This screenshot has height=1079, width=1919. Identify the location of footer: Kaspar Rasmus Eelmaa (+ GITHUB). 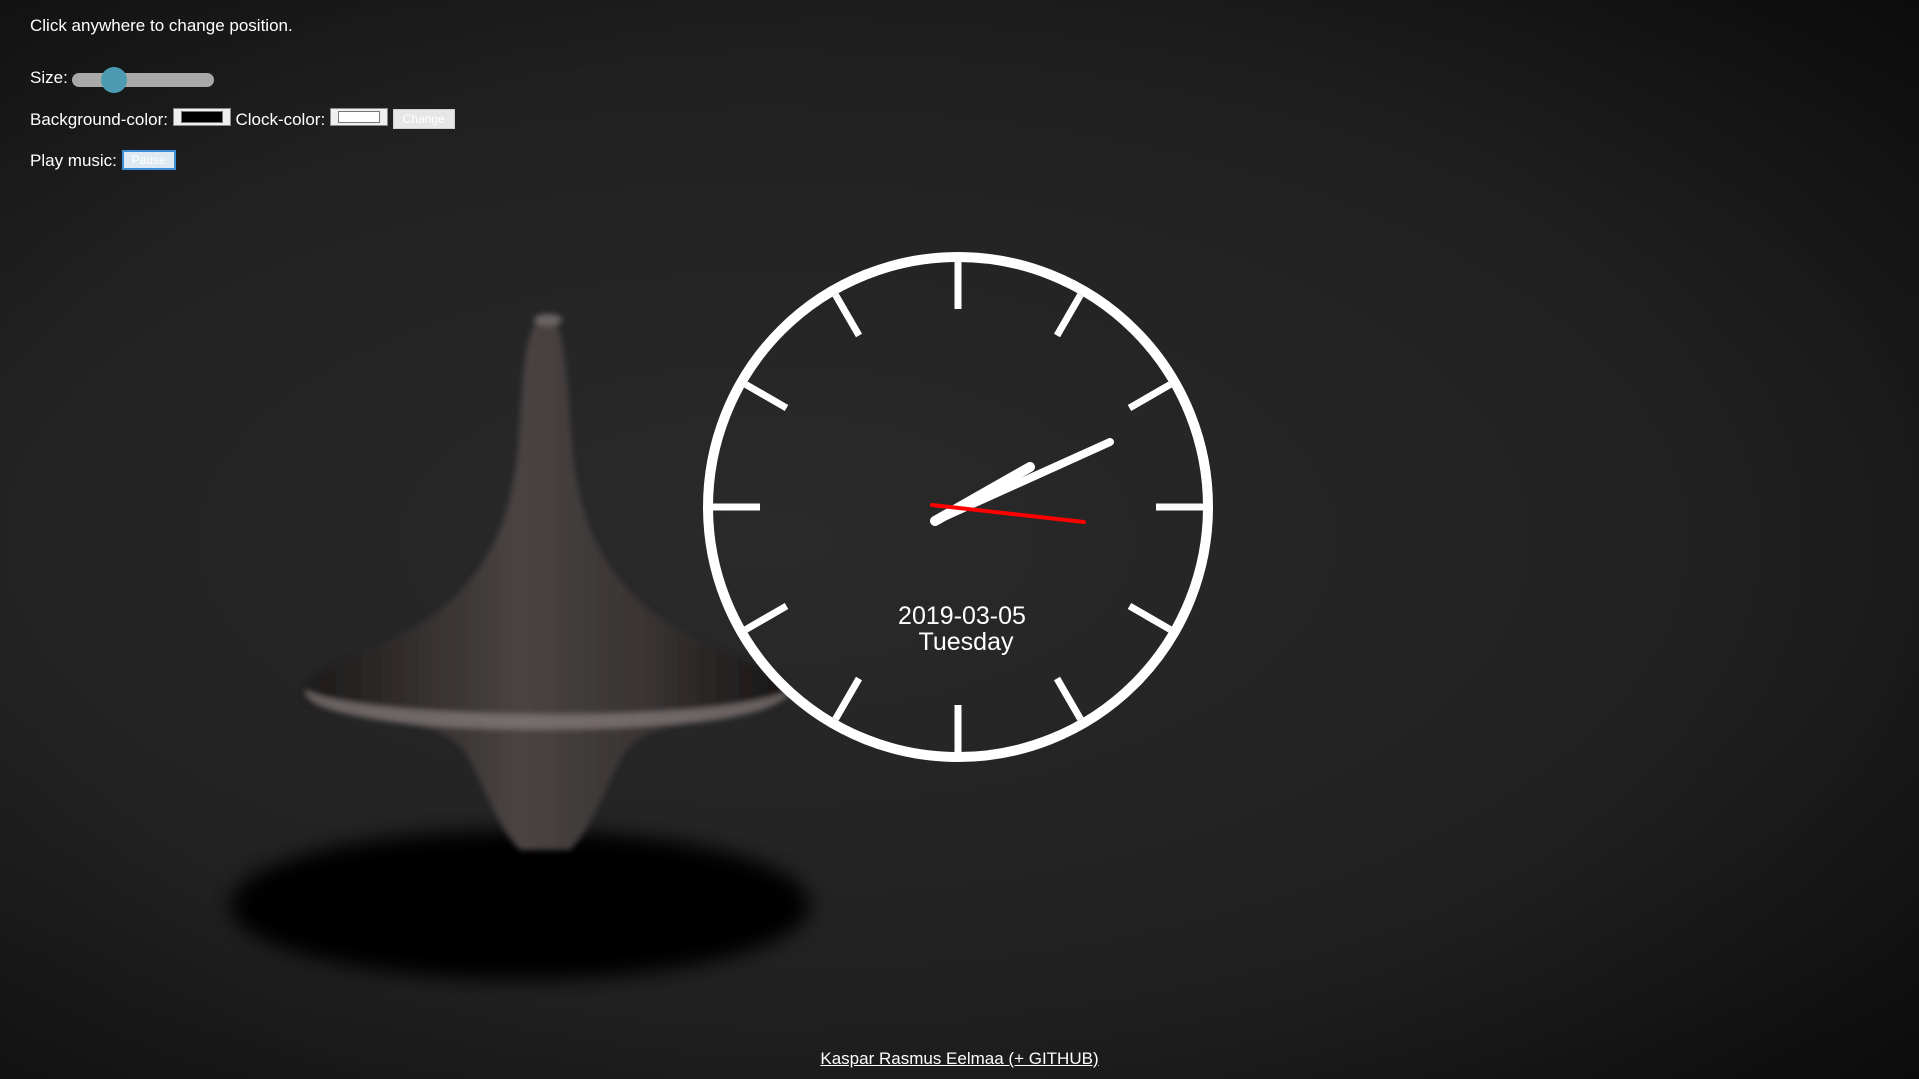
(959, 1059).